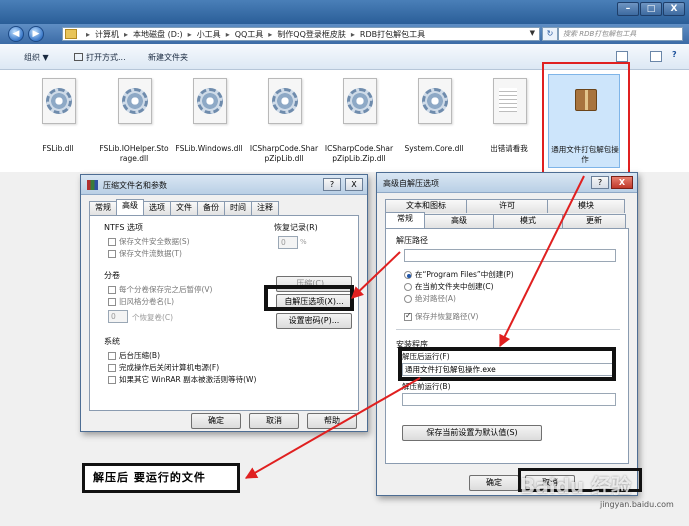 This screenshot has width=689, height=526. What do you see at coordinates (141, 301) in the screenshot?
I see `old-style-names-checkbox: 旧风格分卷名(L)` at bounding box center [141, 301].